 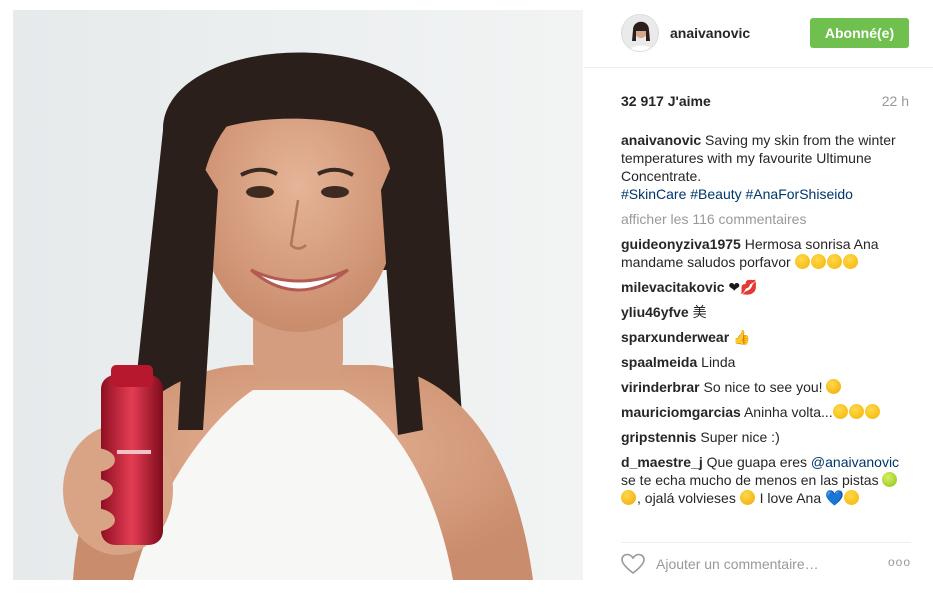 I want to click on comment-text: 美, so click(x=699, y=312).